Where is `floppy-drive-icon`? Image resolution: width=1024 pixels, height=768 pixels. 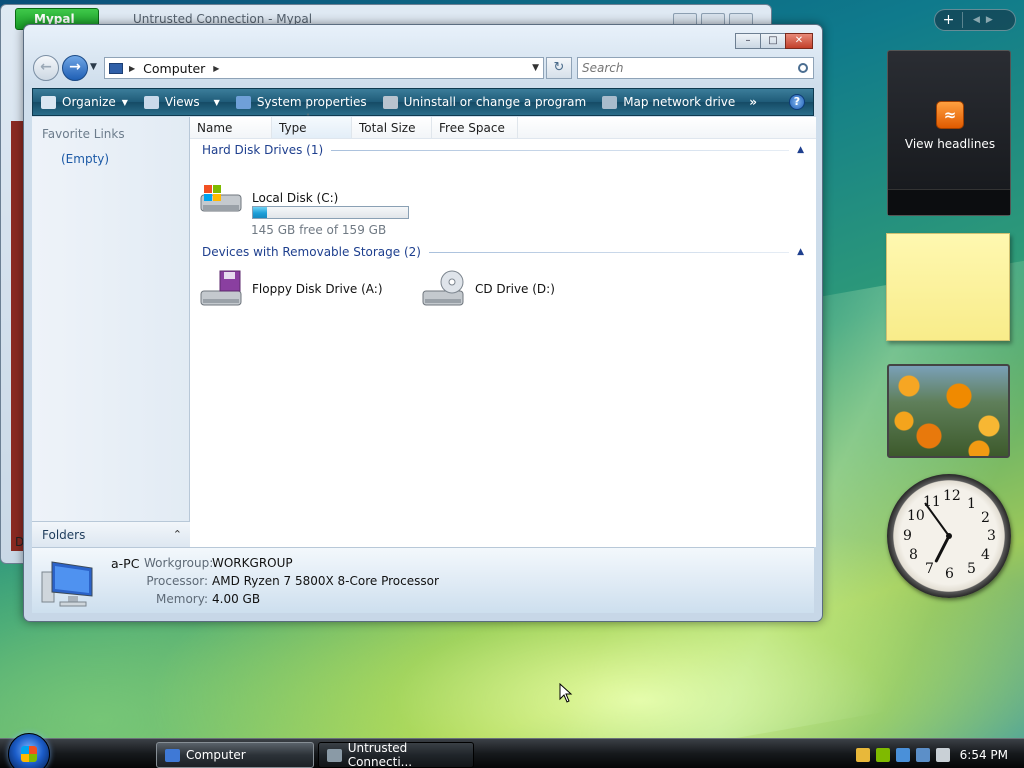 floppy-drive-icon is located at coordinates (221, 289).